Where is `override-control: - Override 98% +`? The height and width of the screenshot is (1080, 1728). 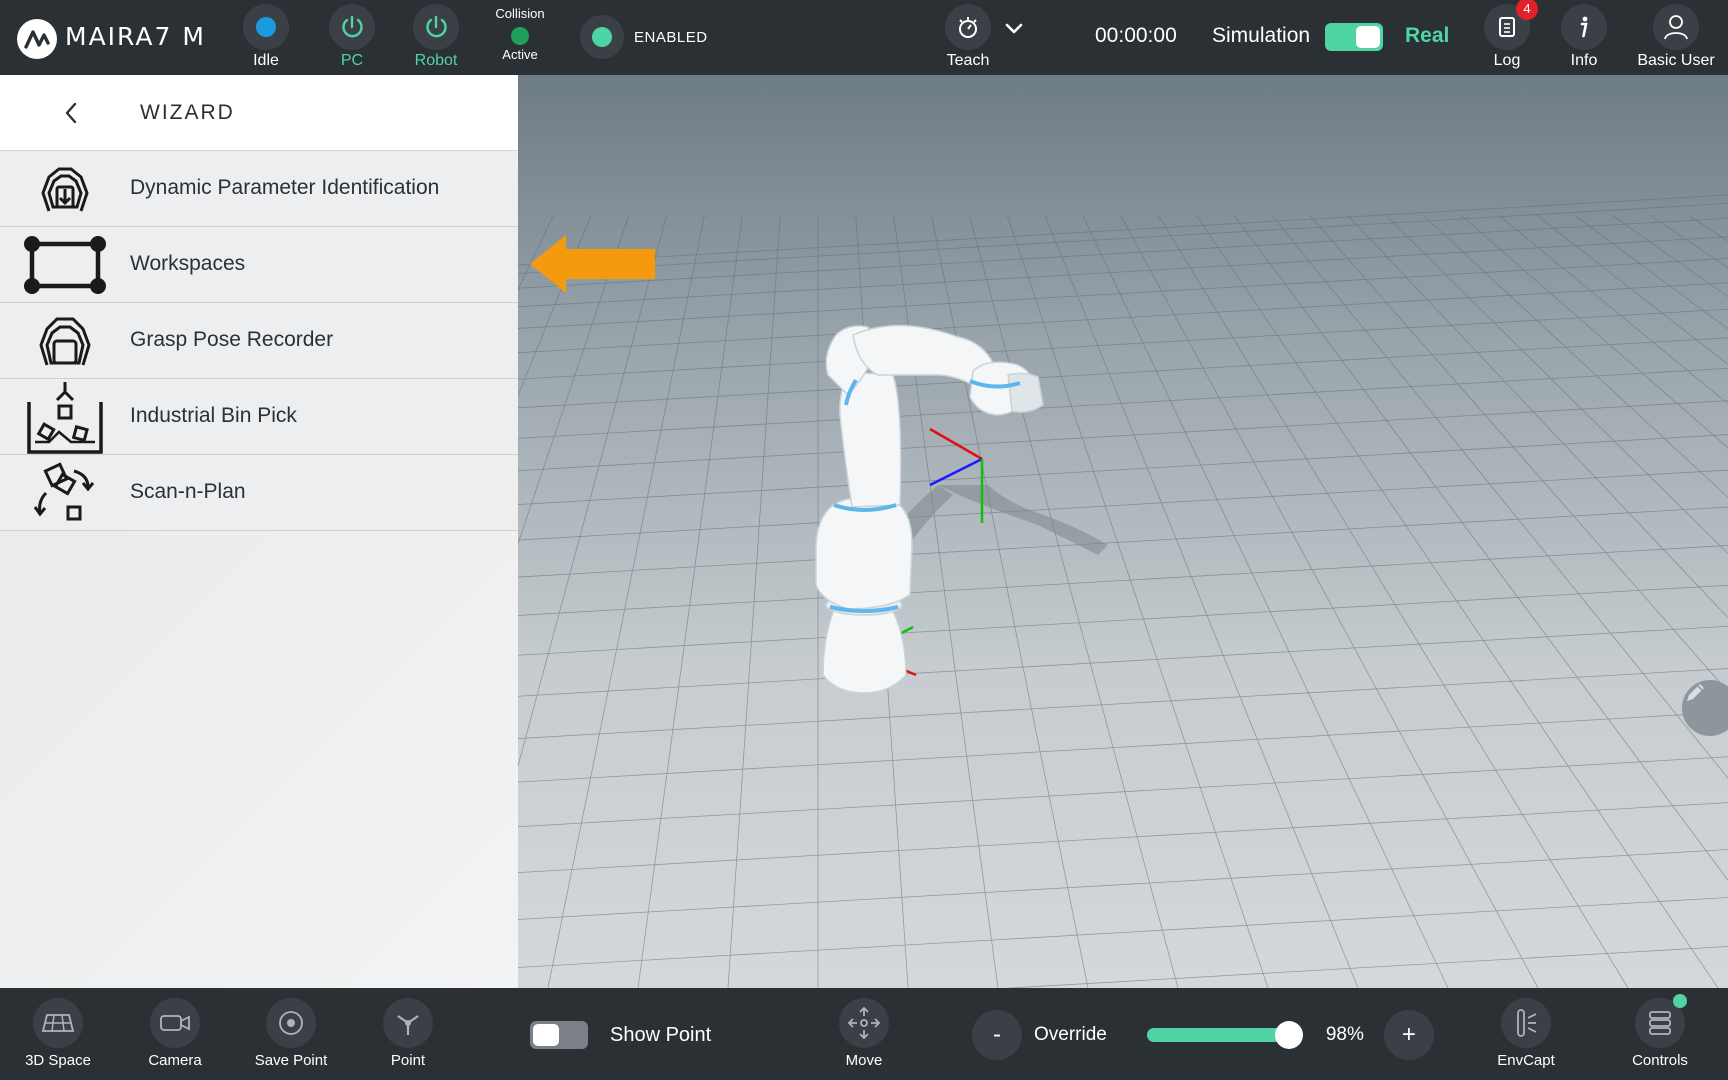 override-control: - Override 98% + is located at coordinates (1203, 1035).